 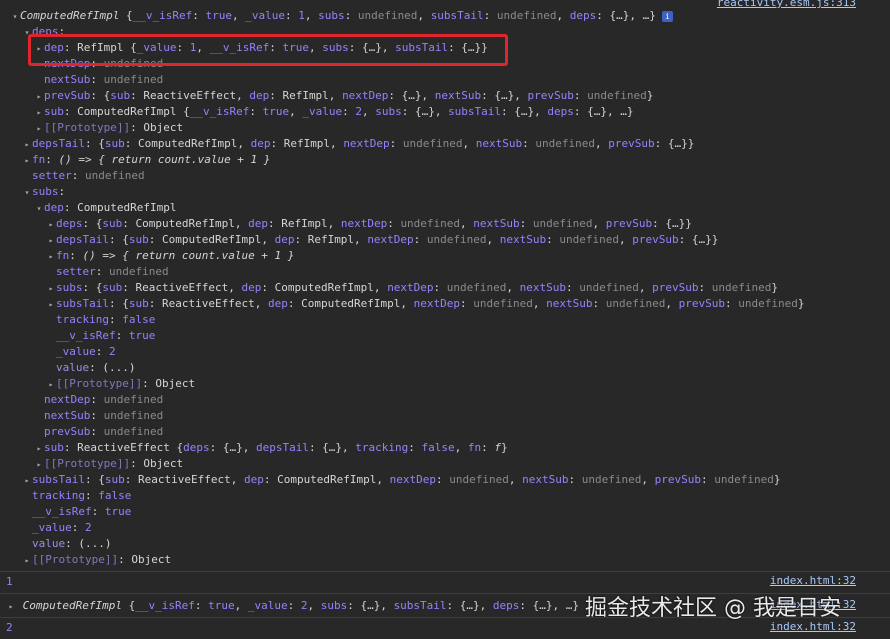 I want to click on source-link-log-1: index.html:32, so click(x=813, y=580).